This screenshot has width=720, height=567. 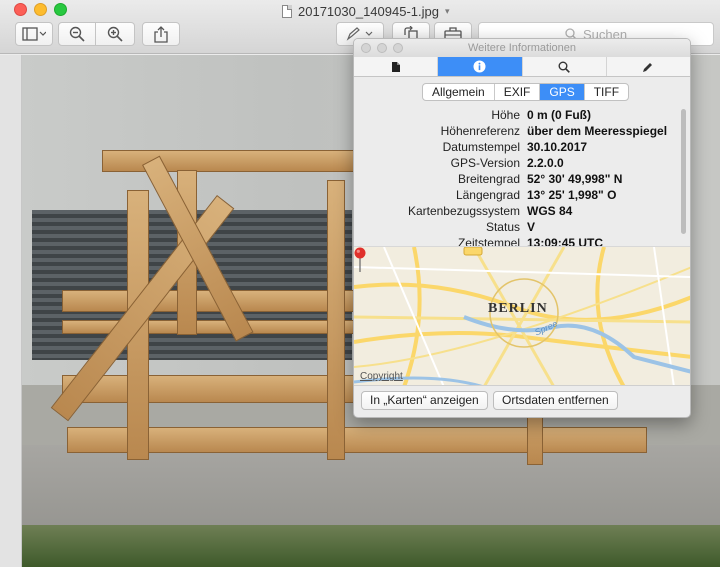 I want to click on tab-document, so click(x=396, y=66).